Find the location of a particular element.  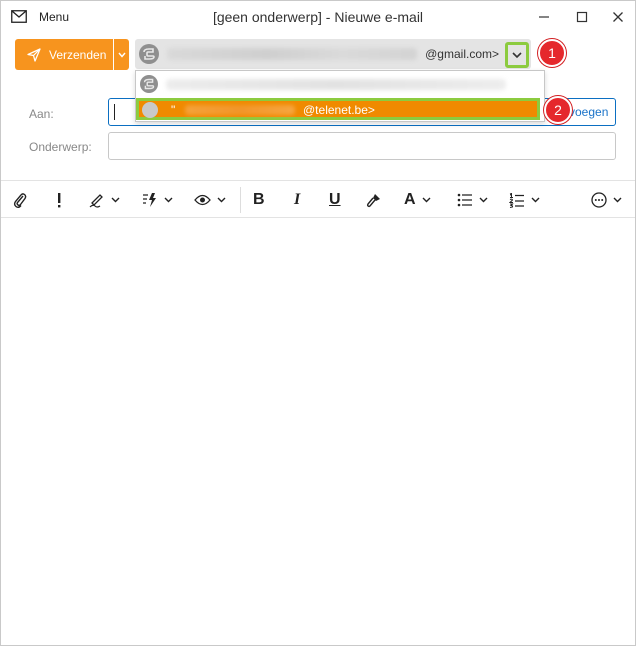

maximize-button is located at coordinates (582, 17).